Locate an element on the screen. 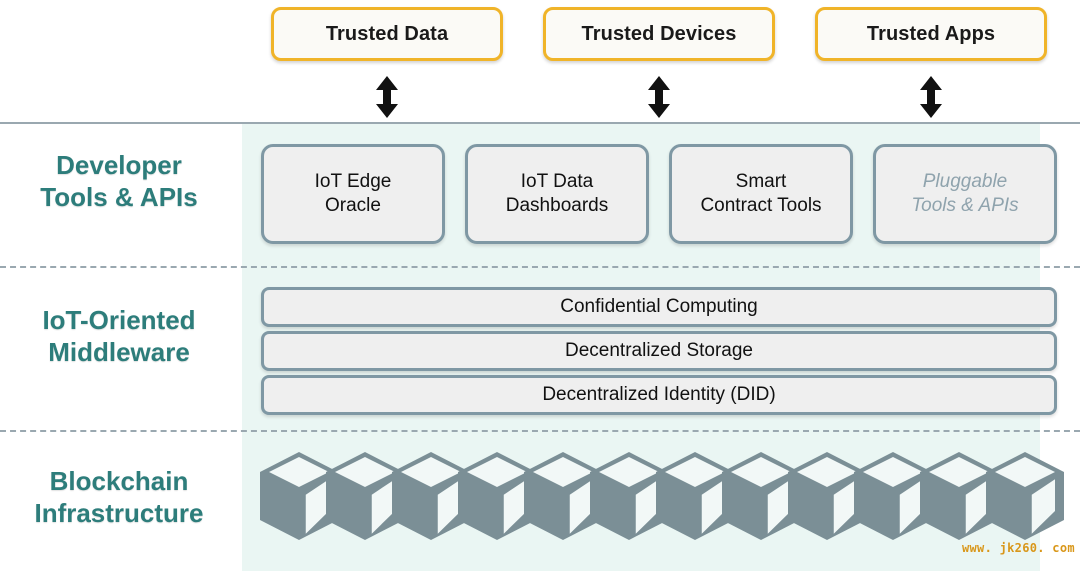 The width and height of the screenshot is (1080, 571). card-line-1: IoT Edge is located at coordinates (353, 181).